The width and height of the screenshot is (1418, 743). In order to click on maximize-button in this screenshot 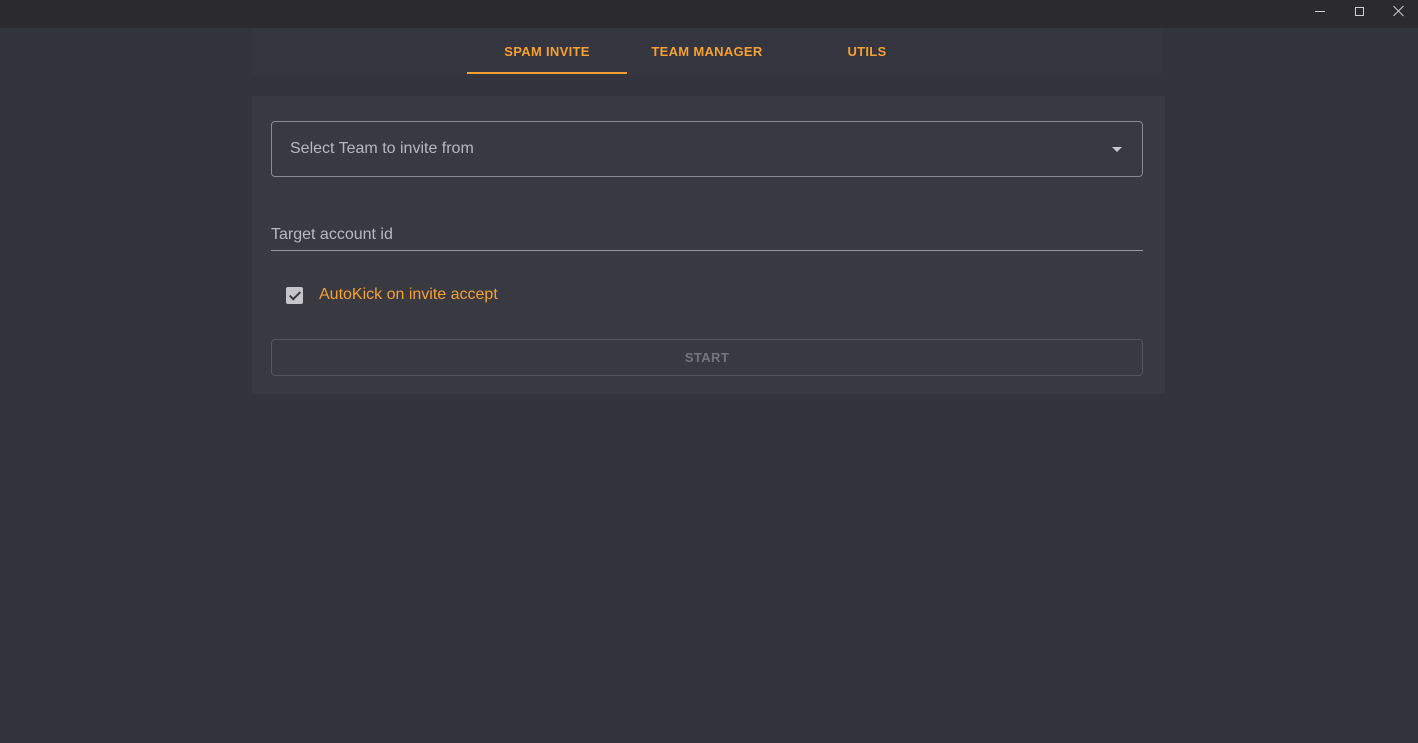, I will do `click(1359, 11)`.